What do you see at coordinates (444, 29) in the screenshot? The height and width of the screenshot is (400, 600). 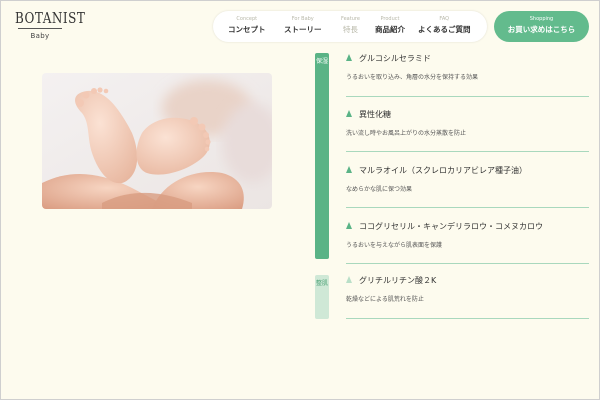 I see `nav-item-jp-label: よくあるご質問` at bounding box center [444, 29].